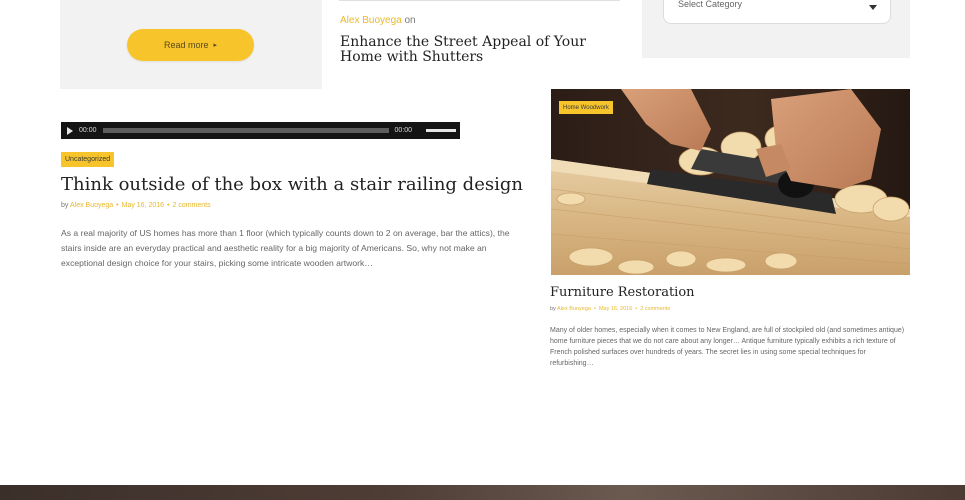  What do you see at coordinates (622, 292) in the screenshot?
I see `post-title: Furniture Restoration` at bounding box center [622, 292].